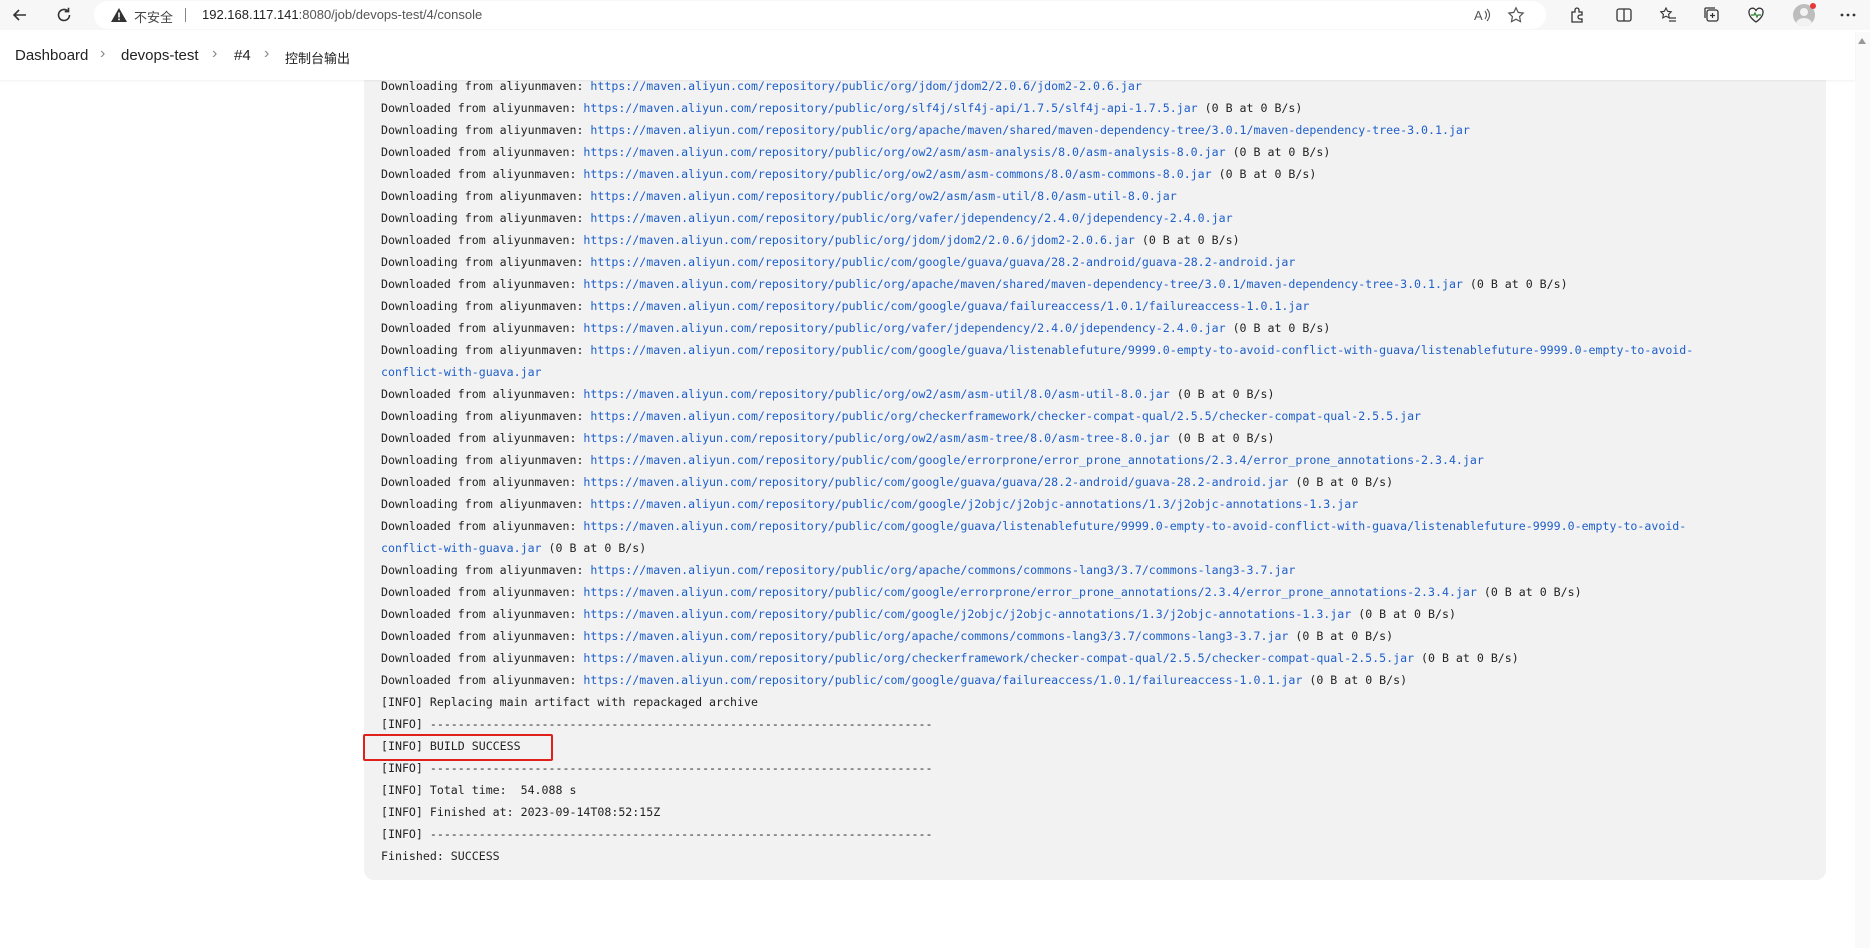  What do you see at coordinates (1577, 15) in the screenshot?
I see `extensions-icon` at bounding box center [1577, 15].